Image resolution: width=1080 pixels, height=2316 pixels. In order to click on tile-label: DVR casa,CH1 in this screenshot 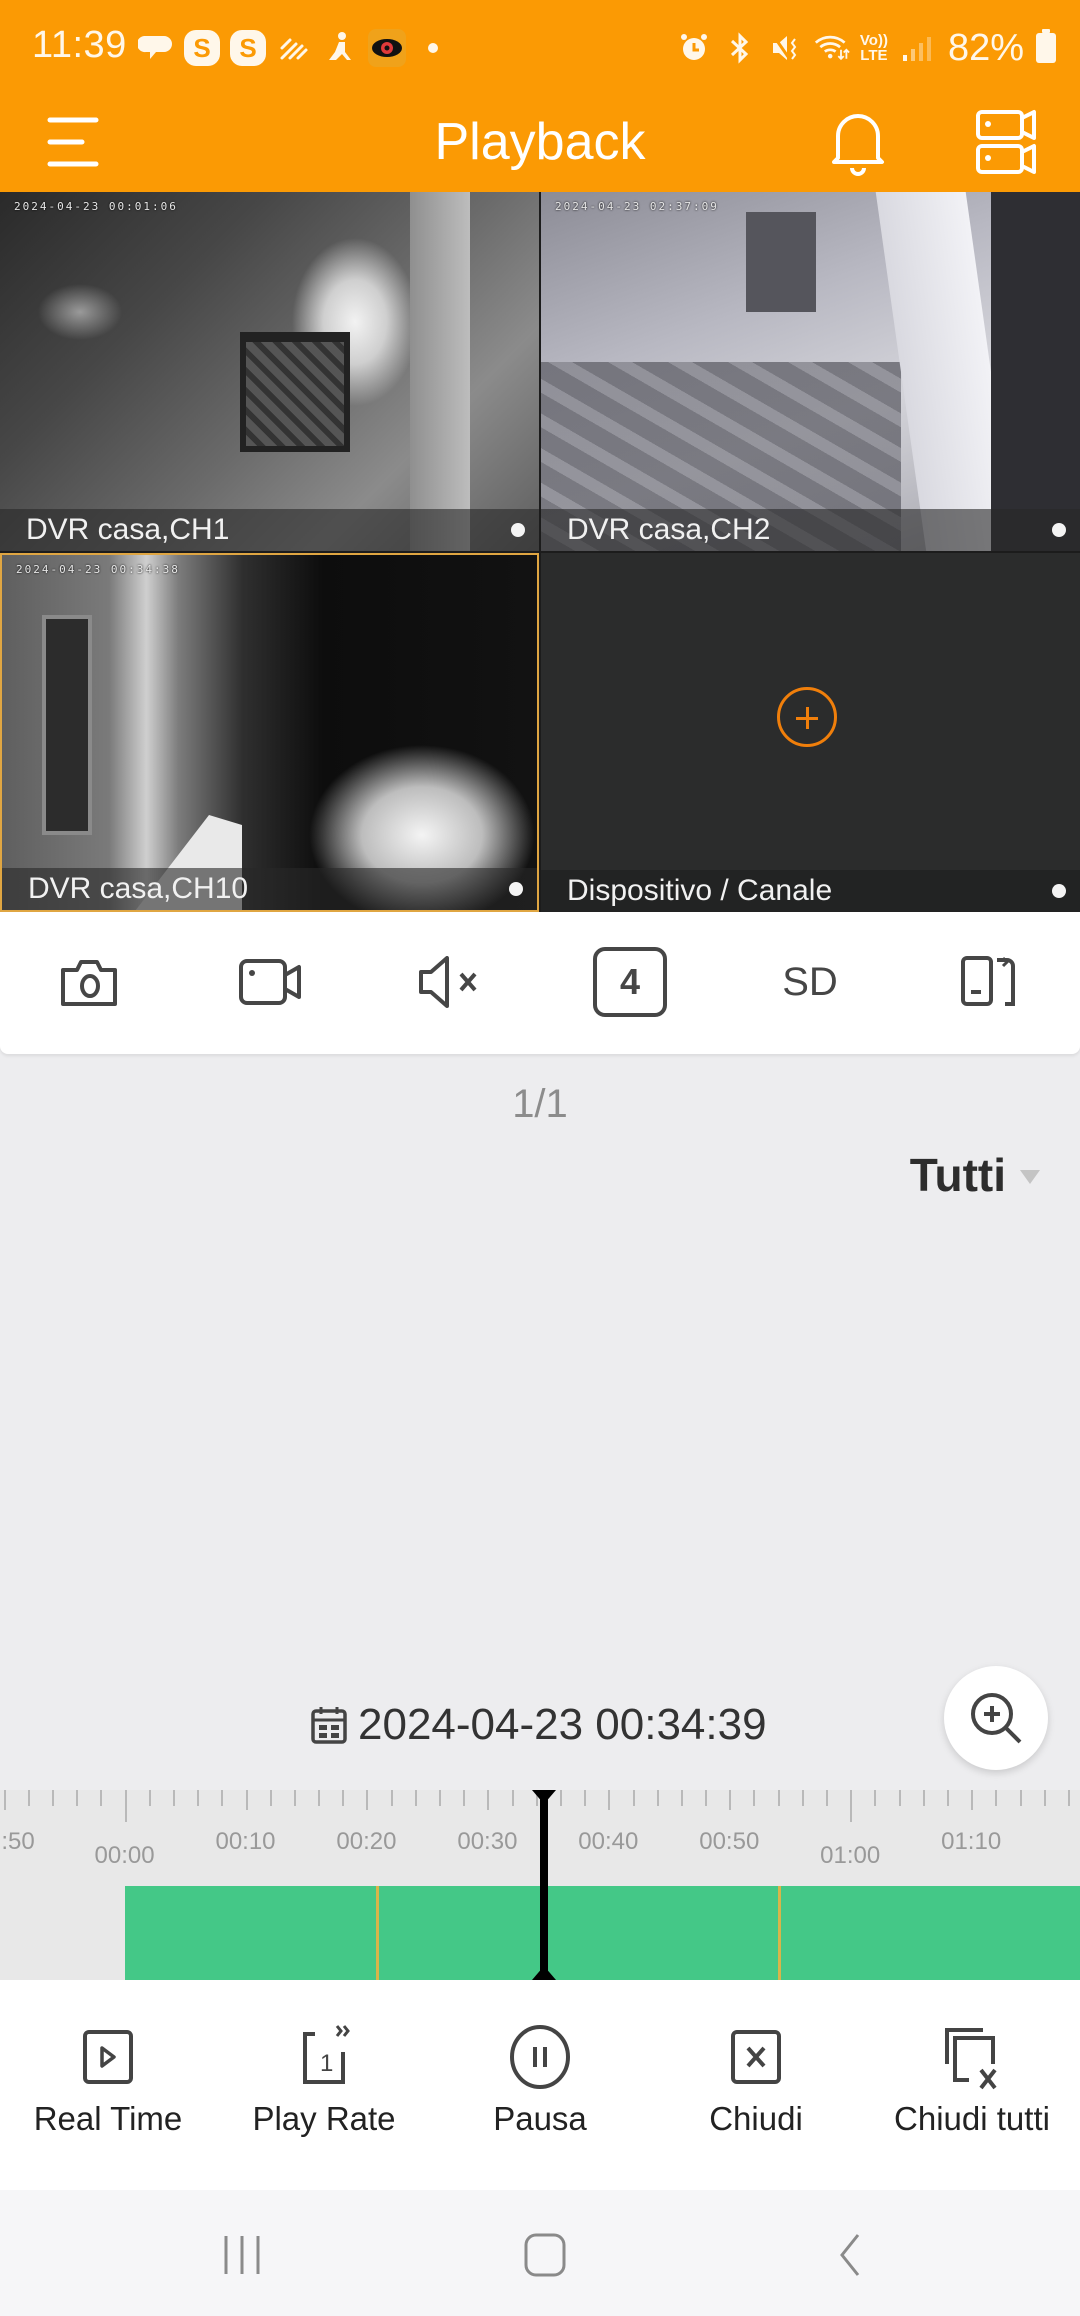, I will do `click(128, 529)`.